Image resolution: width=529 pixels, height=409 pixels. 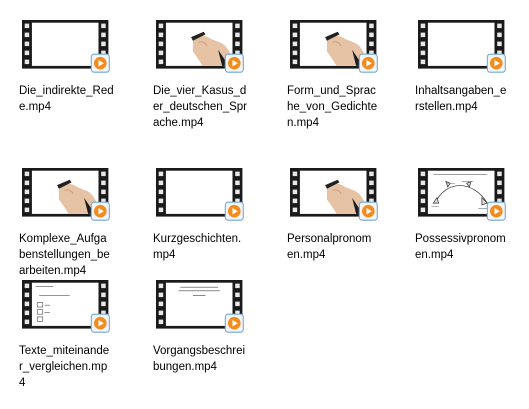 I want to click on file-name-label: Personalpronom en.mp4, so click(x=329, y=247).